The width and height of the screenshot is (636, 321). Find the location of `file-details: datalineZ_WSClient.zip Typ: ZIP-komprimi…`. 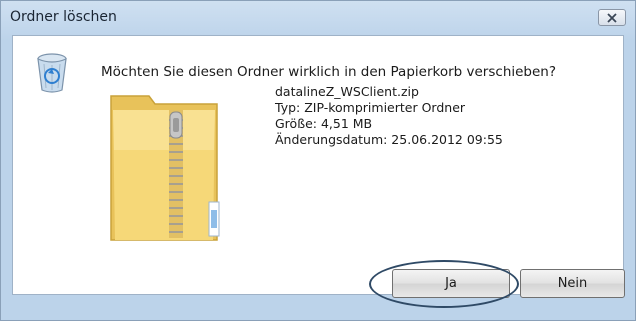

file-details: datalineZ_WSClient.zip Typ: ZIP-komprimi… is located at coordinates (389, 116).